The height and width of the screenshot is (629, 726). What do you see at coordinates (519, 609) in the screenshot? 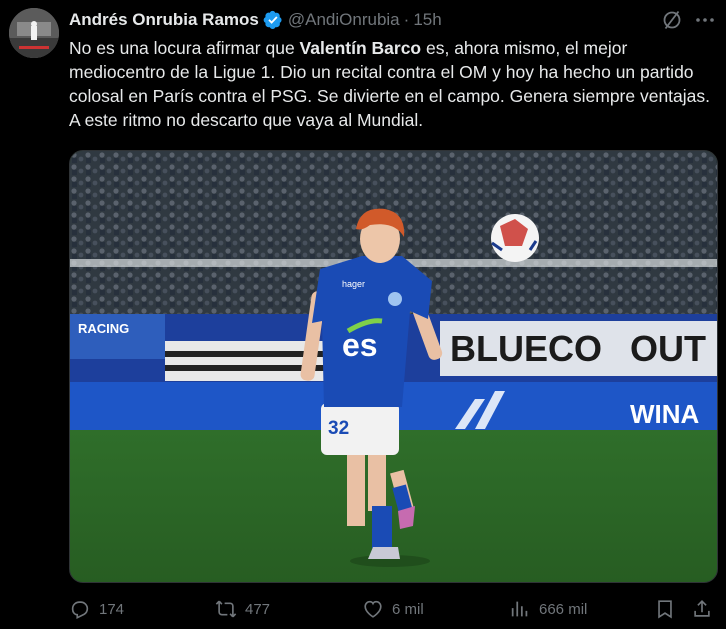
I see `views-icon` at bounding box center [519, 609].